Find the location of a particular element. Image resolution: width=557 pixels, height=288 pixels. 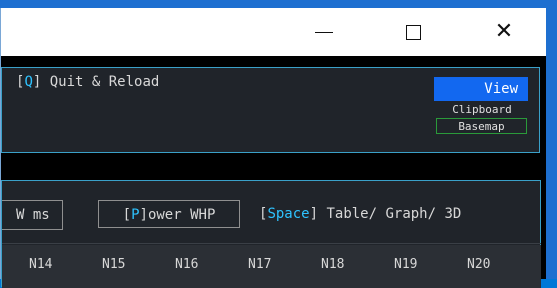

quit-key: Q is located at coordinates (28, 82).